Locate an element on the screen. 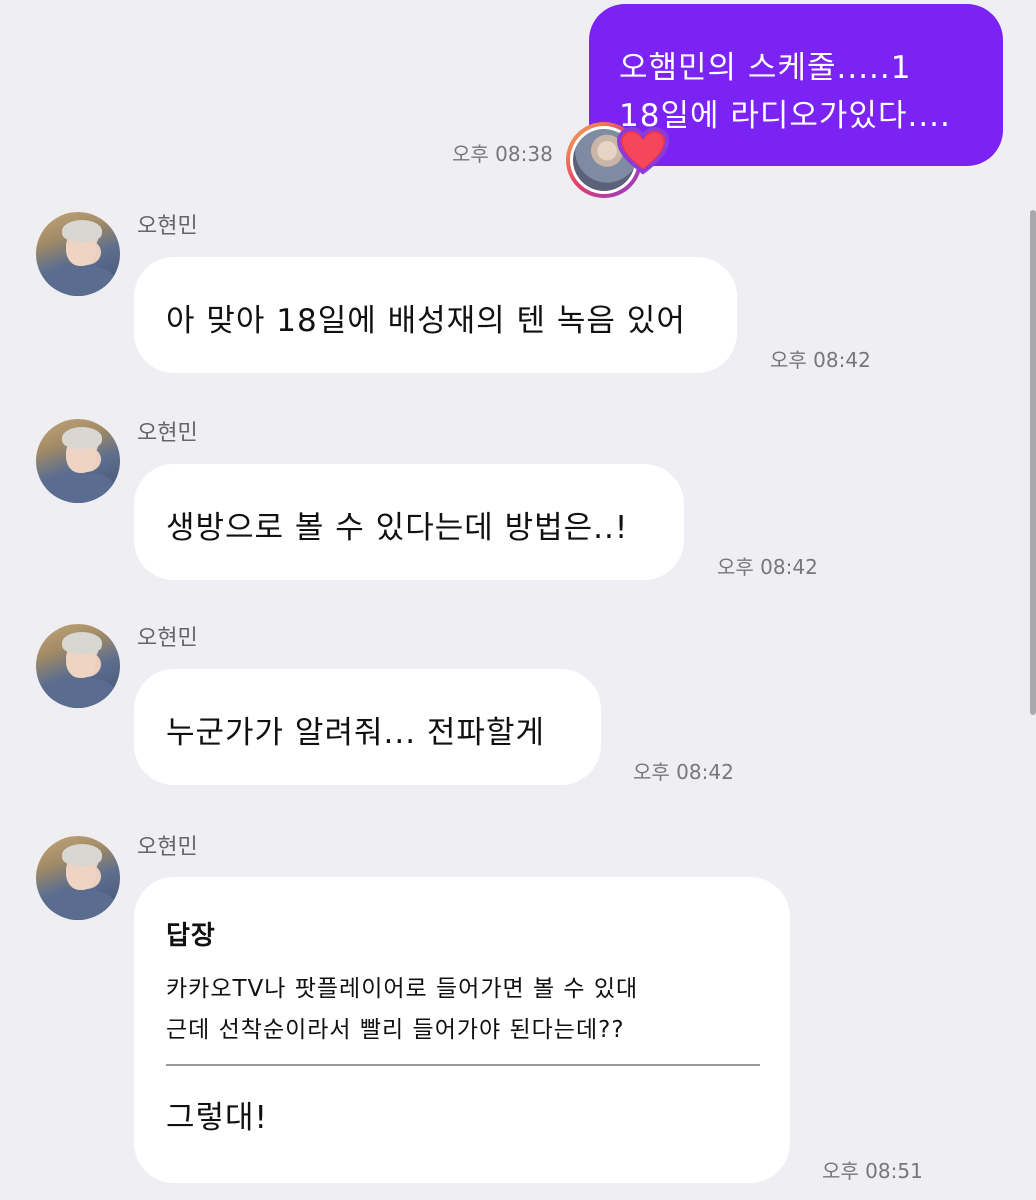  message-text: 그렇대! is located at coordinates (217, 1118).